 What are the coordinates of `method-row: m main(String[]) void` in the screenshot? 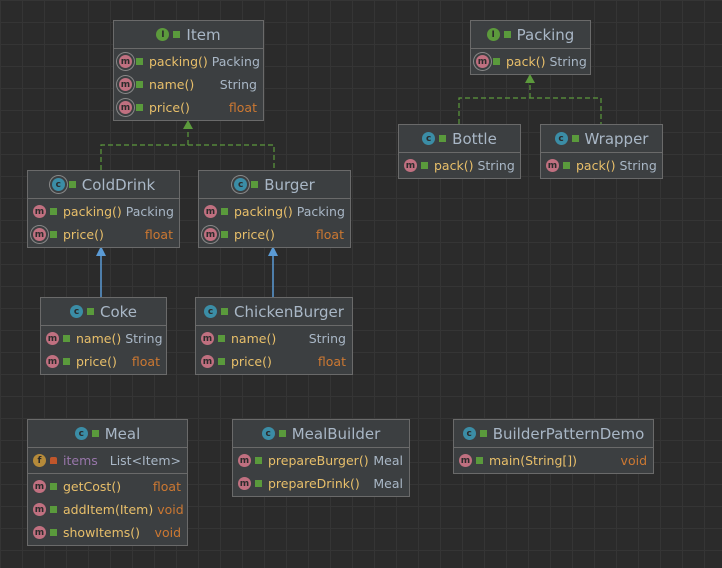 It's located at (553, 460).